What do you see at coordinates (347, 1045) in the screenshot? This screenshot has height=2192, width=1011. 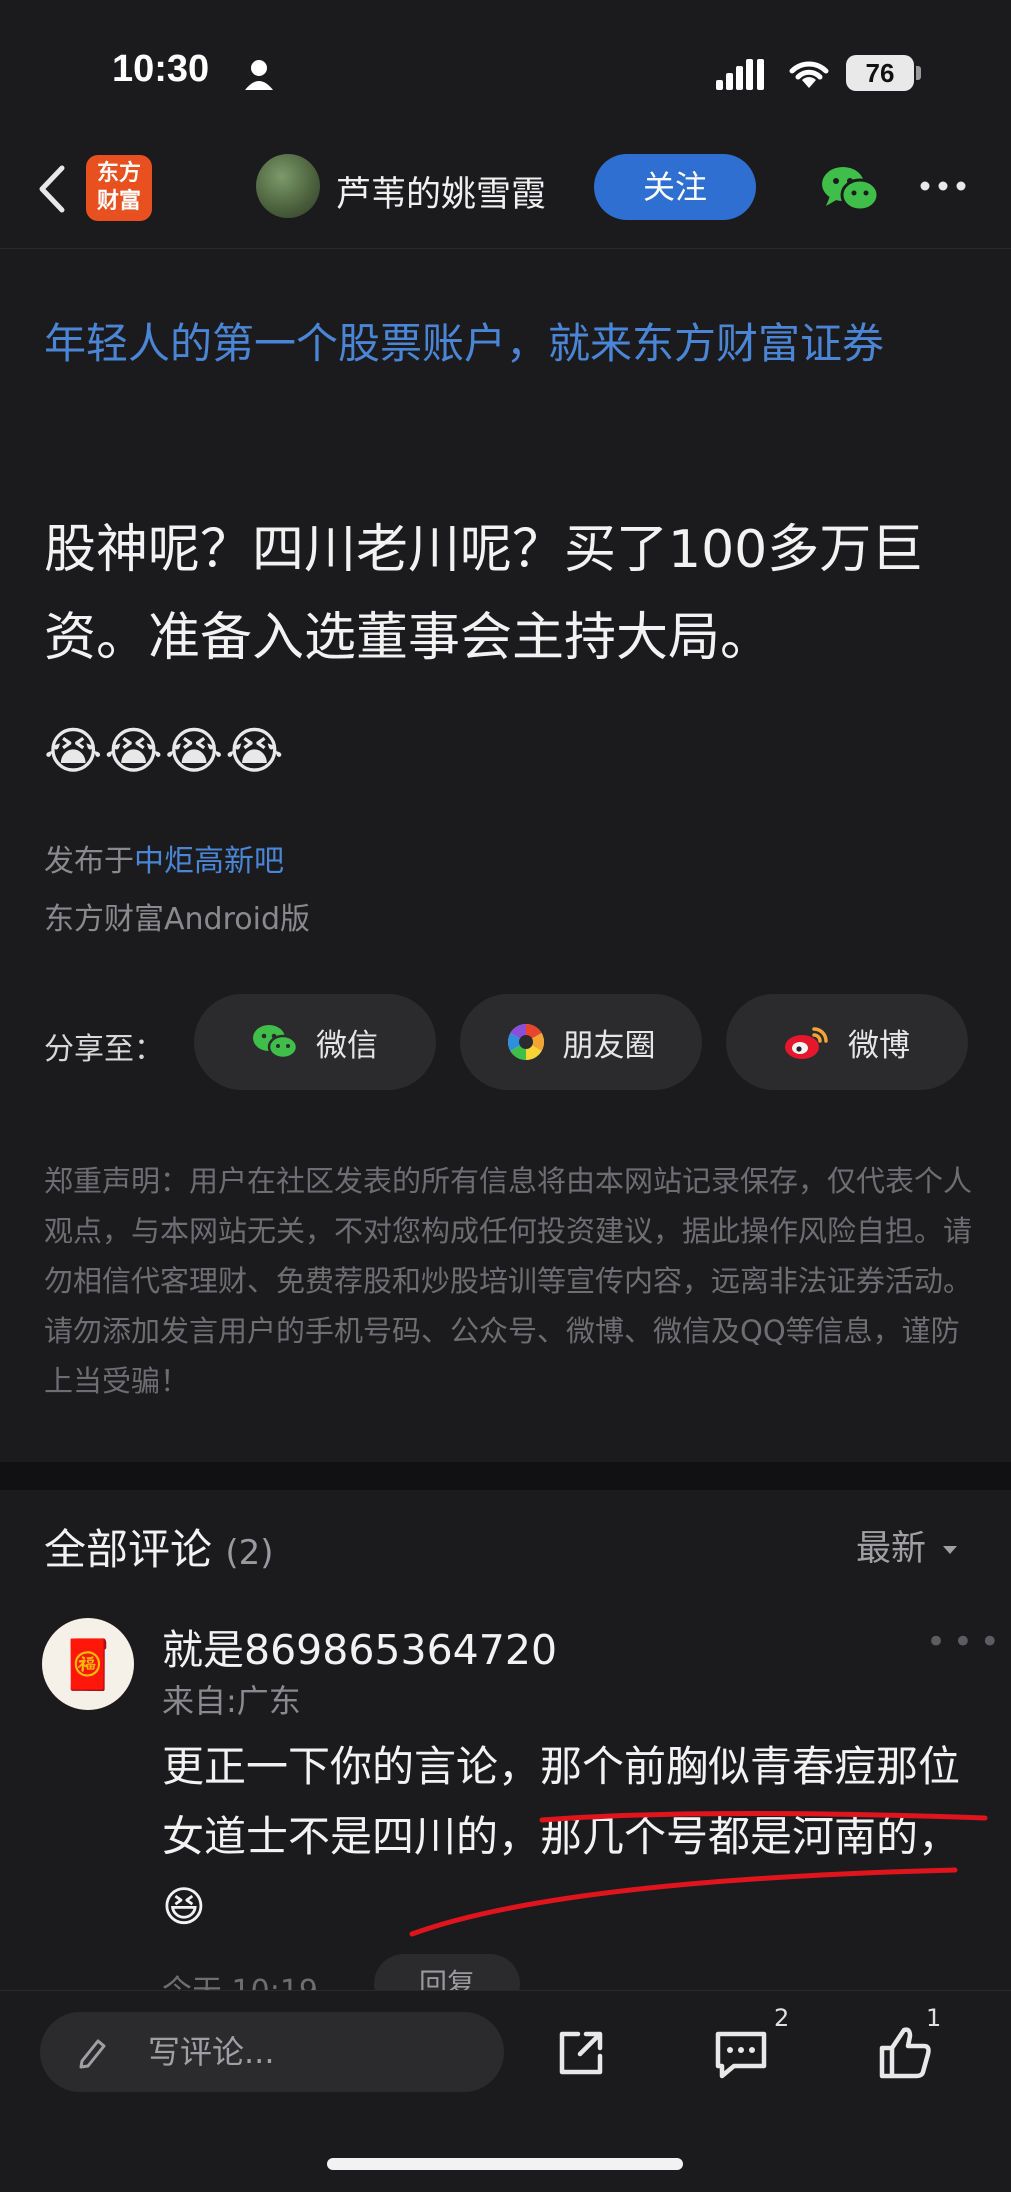 I see `share-wechat-label: 微信` at bounding box center [347, 1045].